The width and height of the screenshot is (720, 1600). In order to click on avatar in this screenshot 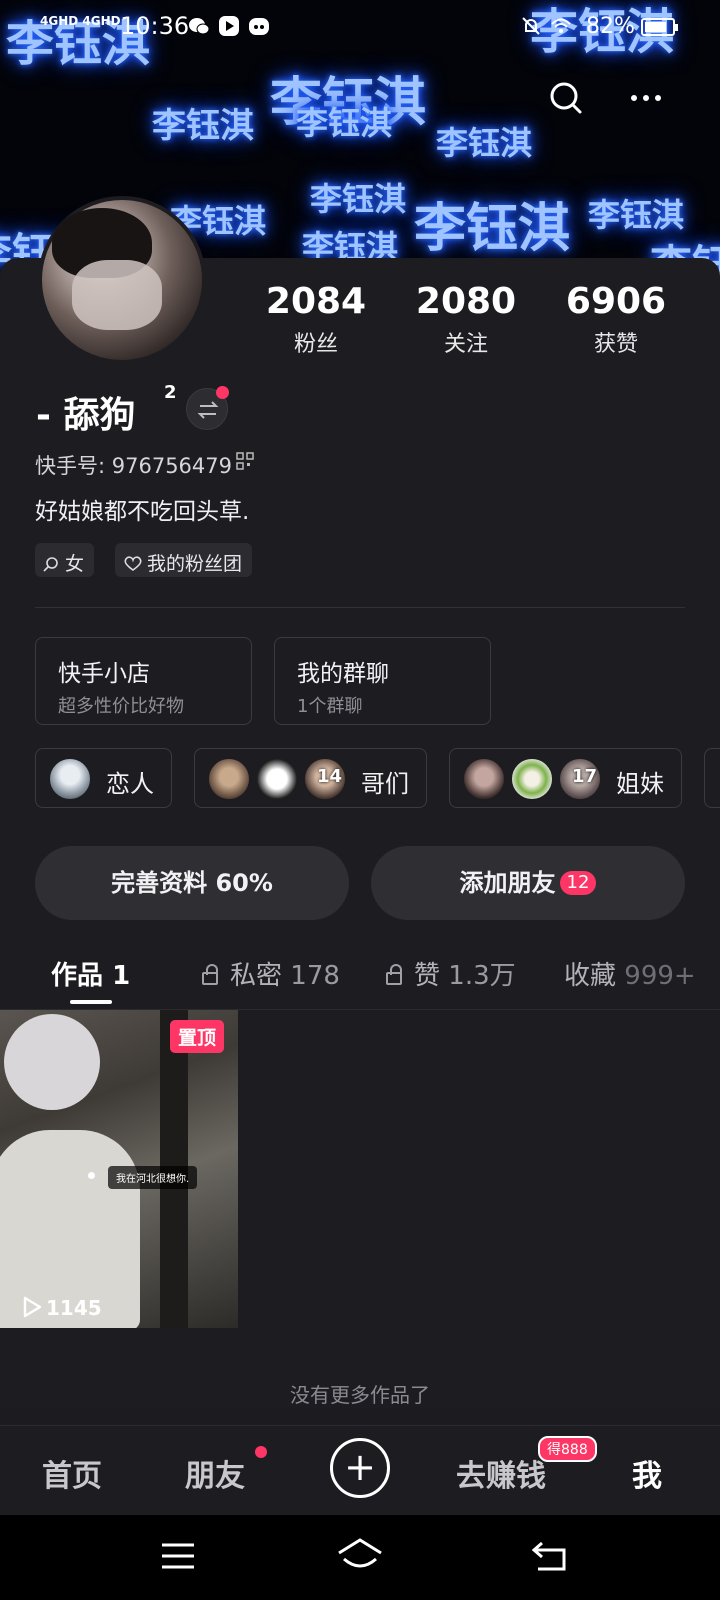, I will do `click(122, 280)`.